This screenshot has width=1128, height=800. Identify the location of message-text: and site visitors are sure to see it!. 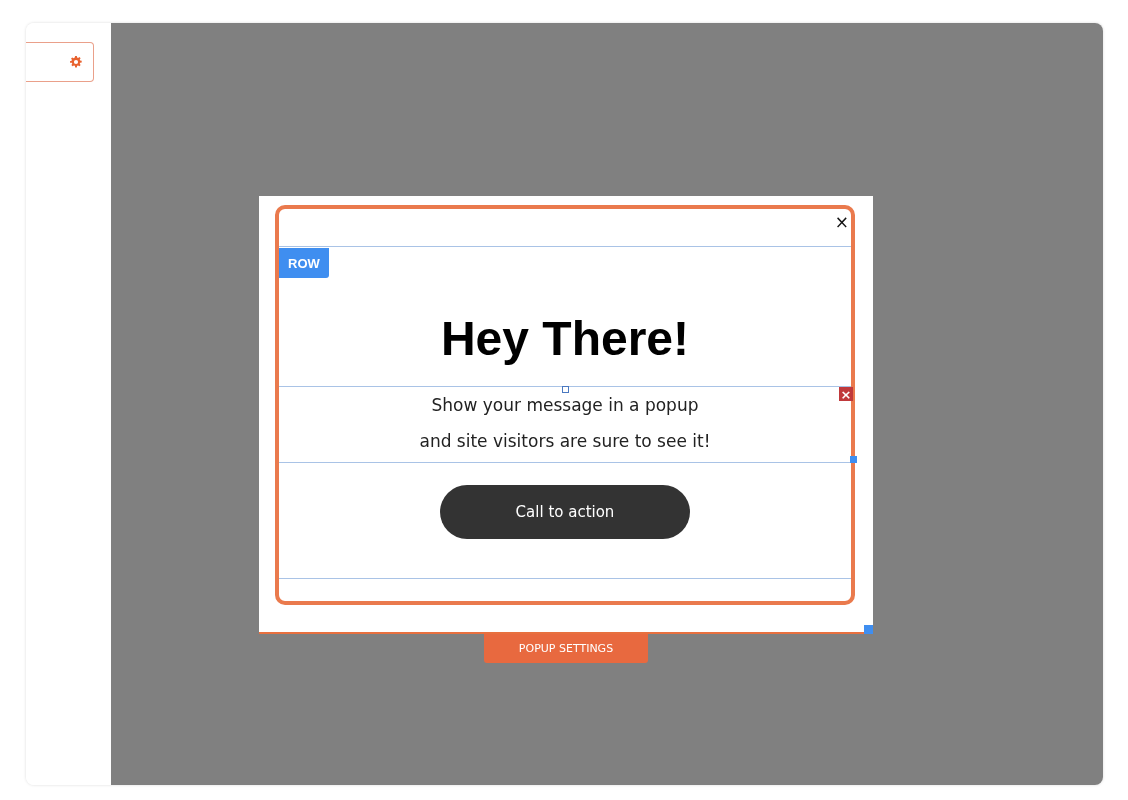
(565, 441).